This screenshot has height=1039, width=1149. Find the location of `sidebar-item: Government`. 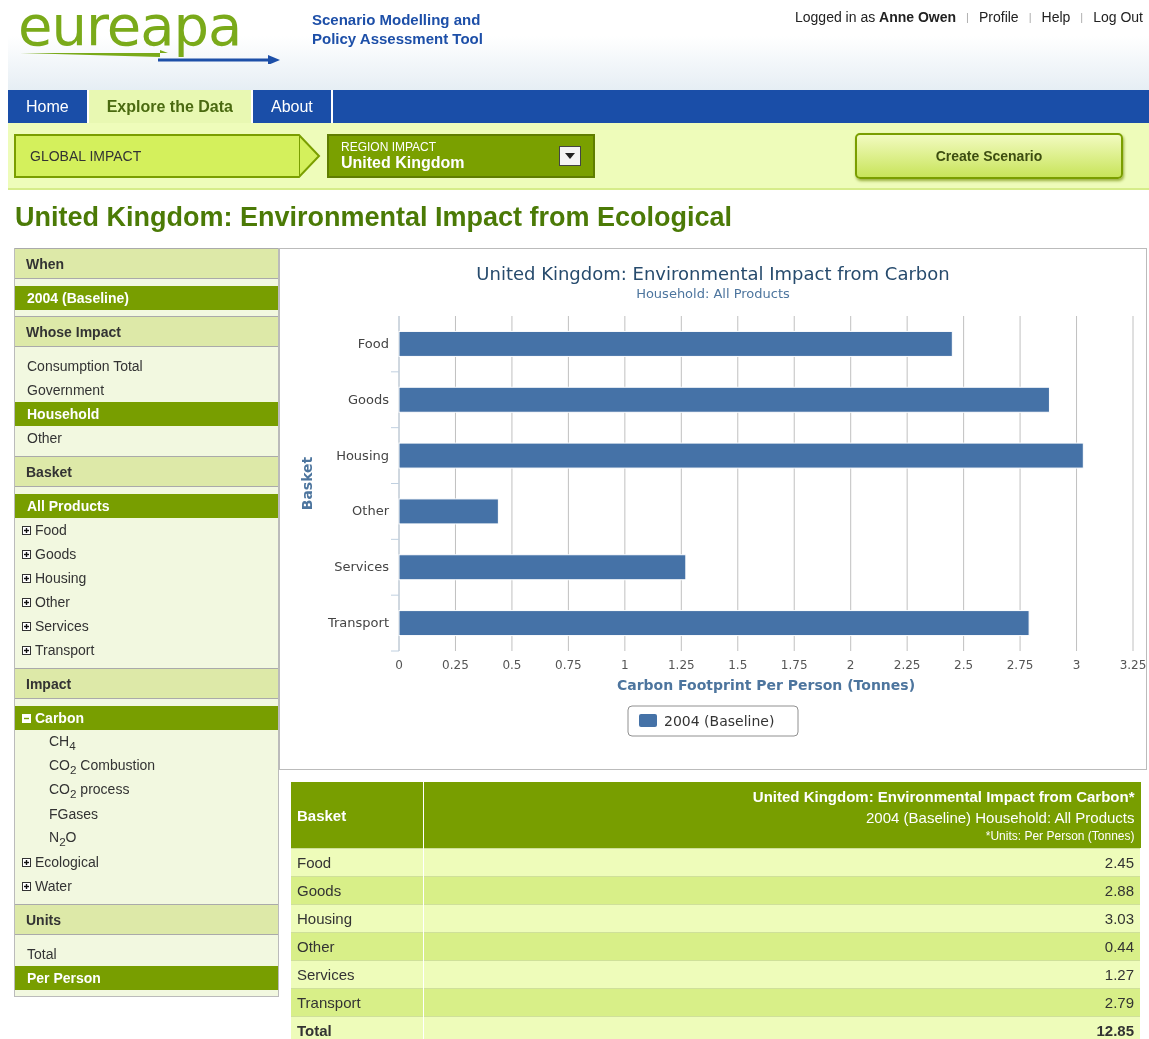

sidebar-item: Government is located at coordinates (146, 390).